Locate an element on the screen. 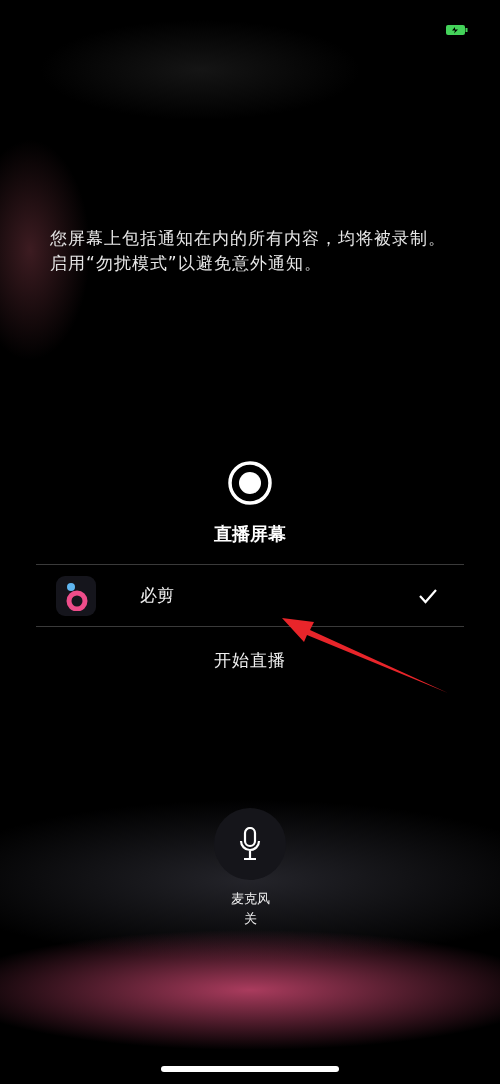 This screenshot has height=1084, width=500. record-icon is located at coordinates (250, 483).